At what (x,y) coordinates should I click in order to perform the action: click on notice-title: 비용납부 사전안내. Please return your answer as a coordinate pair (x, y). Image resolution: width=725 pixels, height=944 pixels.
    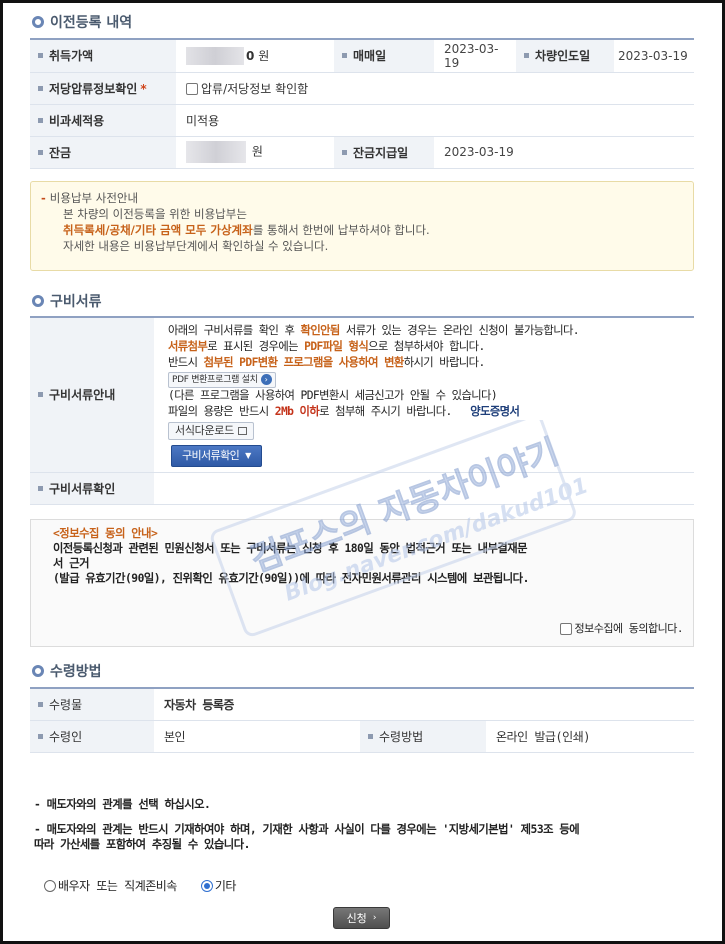
    Looking at the image, I should click on (94, 197).